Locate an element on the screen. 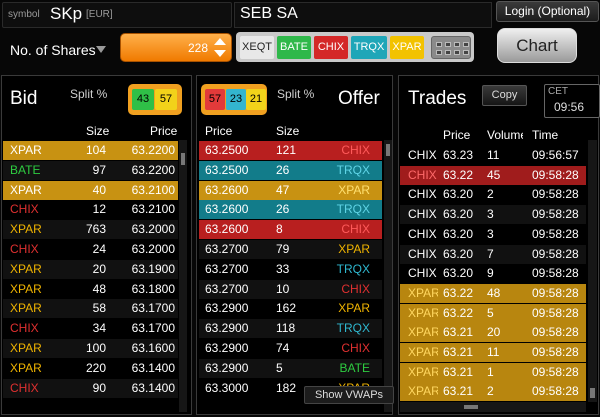 This screenshot has width=600, height=417. bid-row: XPAR 48 63.1800 is located at coordinates (90, 289).